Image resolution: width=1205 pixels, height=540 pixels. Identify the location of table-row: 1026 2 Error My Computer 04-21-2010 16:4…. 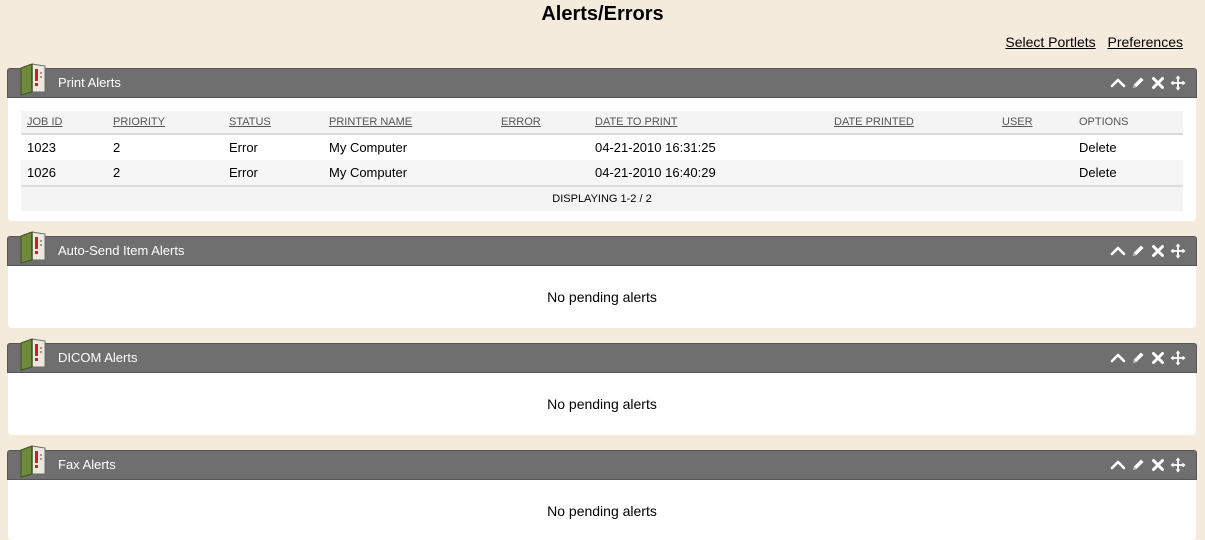
(602, 173).